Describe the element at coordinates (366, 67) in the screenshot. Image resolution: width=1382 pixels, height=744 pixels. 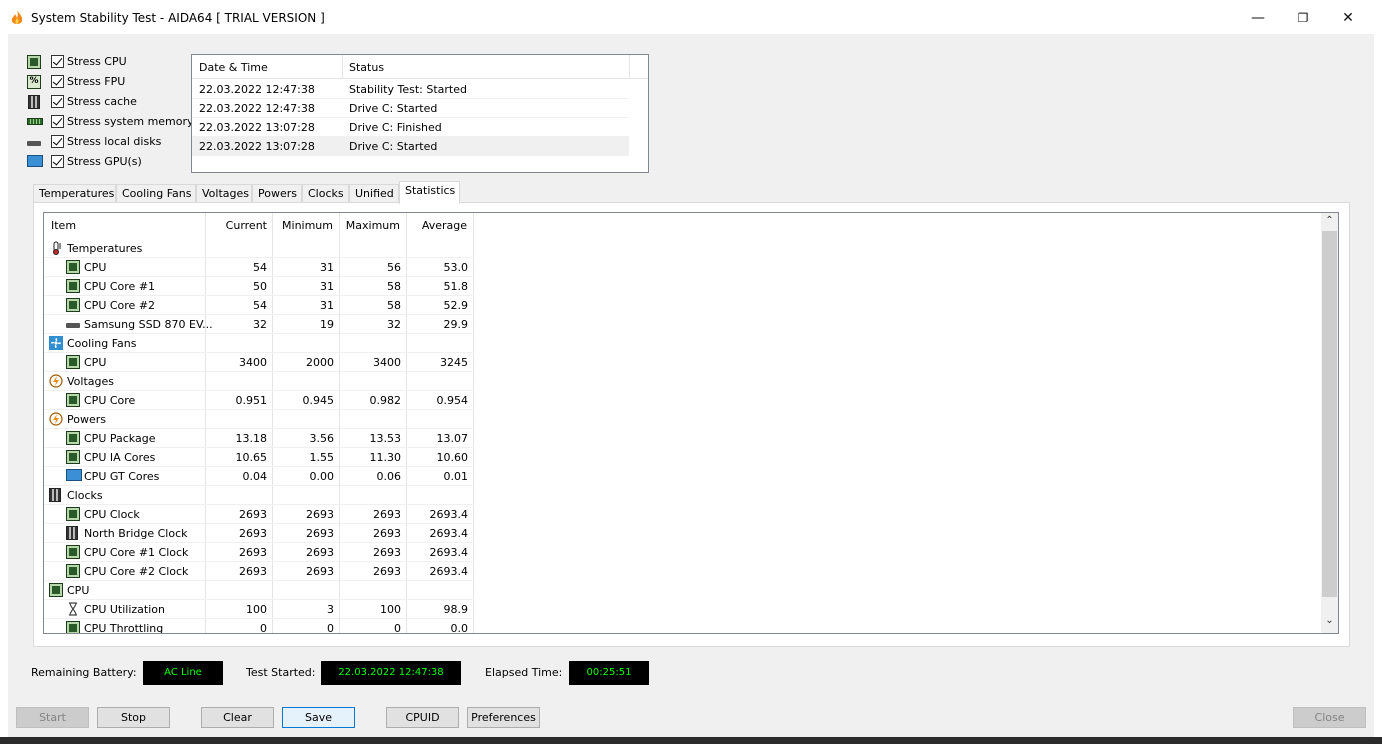
I see `column-status: Status` at that location.